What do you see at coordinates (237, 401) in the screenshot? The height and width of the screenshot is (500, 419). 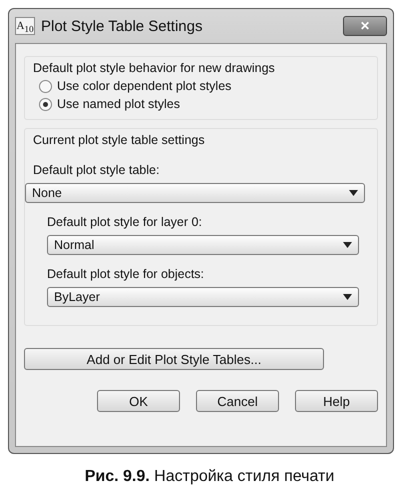 I see `dialog-button: Cancel` at bounding box center [237, 401].